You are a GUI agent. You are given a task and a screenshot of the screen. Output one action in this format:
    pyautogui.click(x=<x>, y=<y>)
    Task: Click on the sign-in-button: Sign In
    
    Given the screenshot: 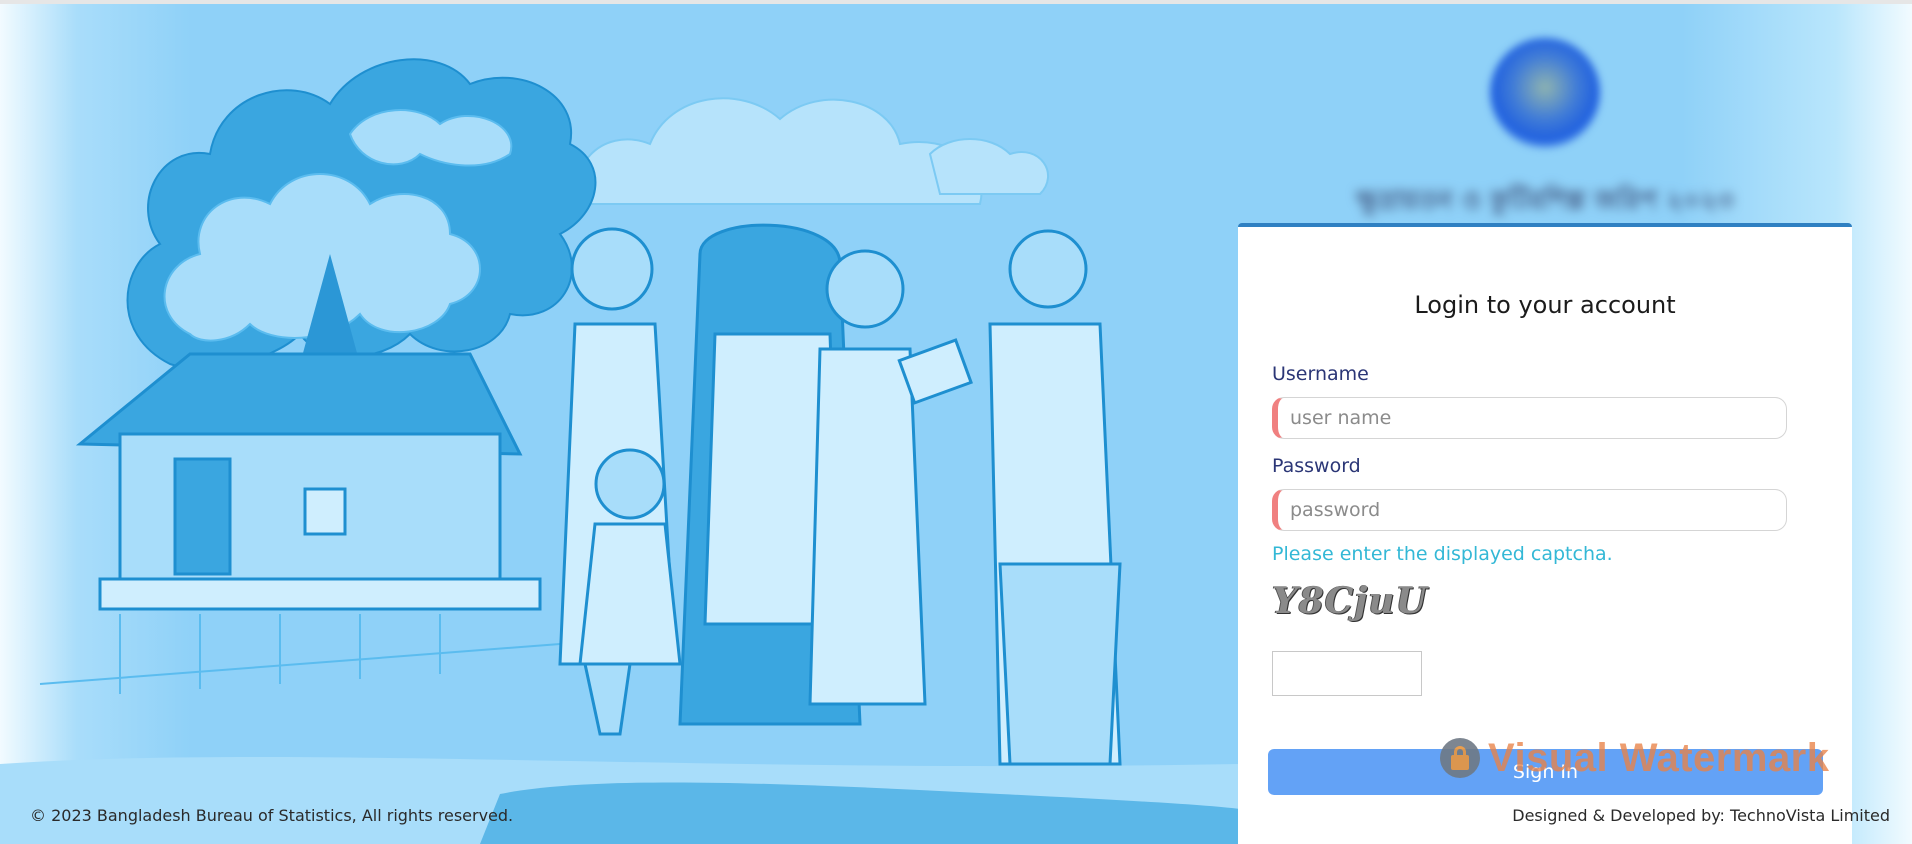 What is the action you would take?
    pyautogui.click(x=1545, y=772)
    